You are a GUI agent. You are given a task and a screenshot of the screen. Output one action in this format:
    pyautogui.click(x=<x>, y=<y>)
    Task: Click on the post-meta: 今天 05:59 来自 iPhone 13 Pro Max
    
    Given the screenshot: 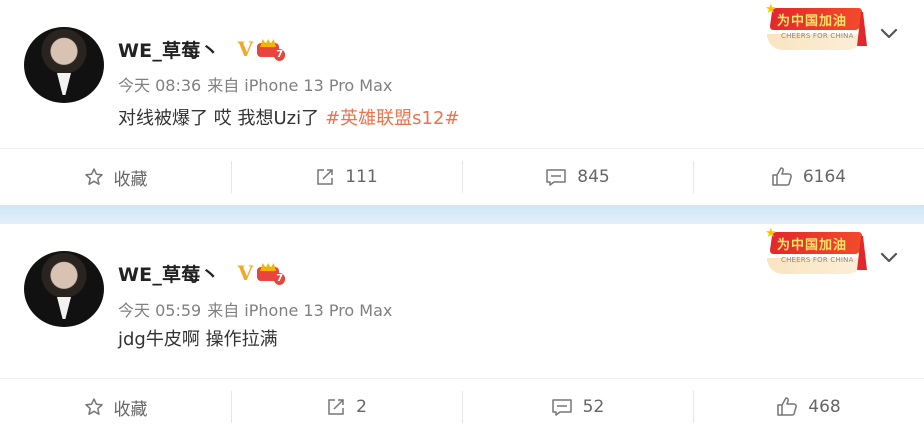 What is the action you would take?
    pyautogui.click(x=255, y=309)
    